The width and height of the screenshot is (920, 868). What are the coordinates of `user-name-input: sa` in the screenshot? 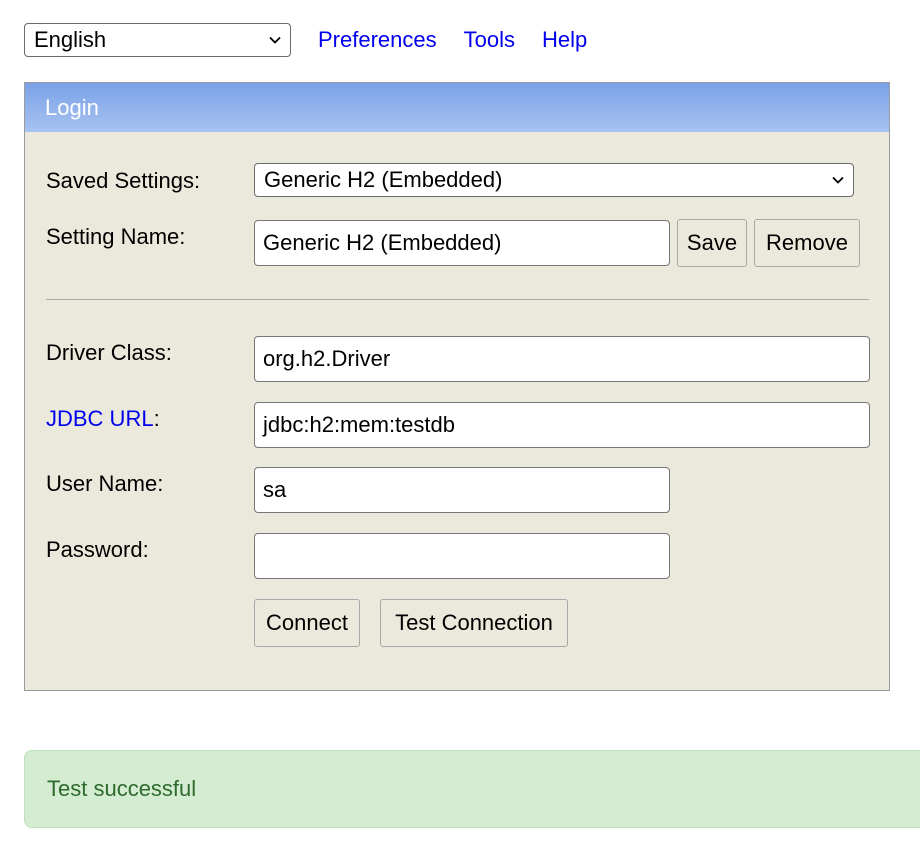 It's located at (462, 490).